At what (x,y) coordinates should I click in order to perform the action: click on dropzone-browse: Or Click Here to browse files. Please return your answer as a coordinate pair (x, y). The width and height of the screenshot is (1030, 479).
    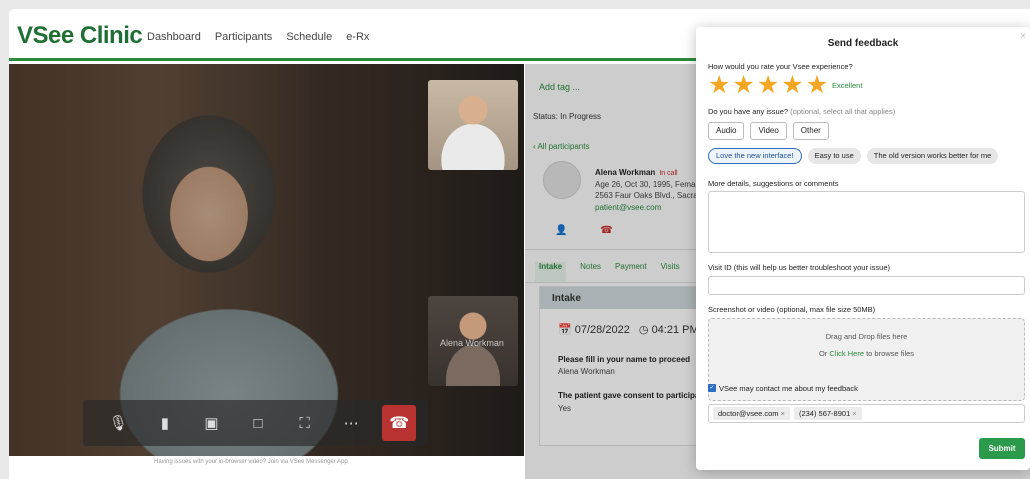
    Looking at the image, I should click on (866, 353).